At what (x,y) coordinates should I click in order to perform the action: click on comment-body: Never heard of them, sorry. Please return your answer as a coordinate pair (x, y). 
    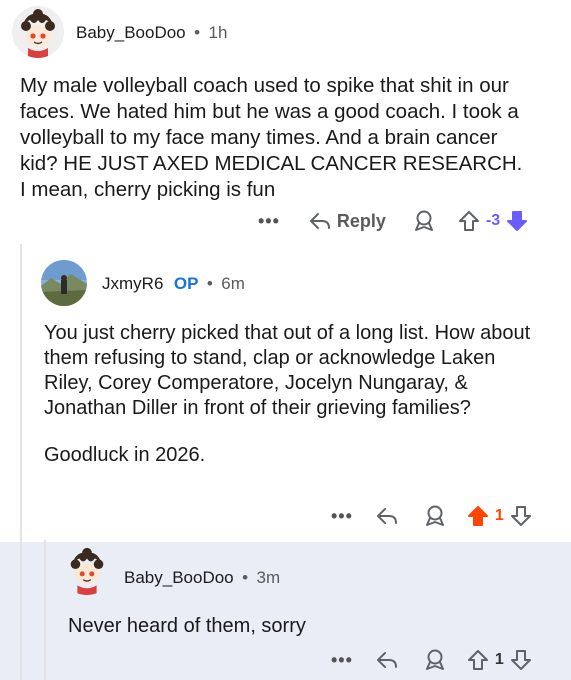
    Looking at the image, I should click on (187, 626).